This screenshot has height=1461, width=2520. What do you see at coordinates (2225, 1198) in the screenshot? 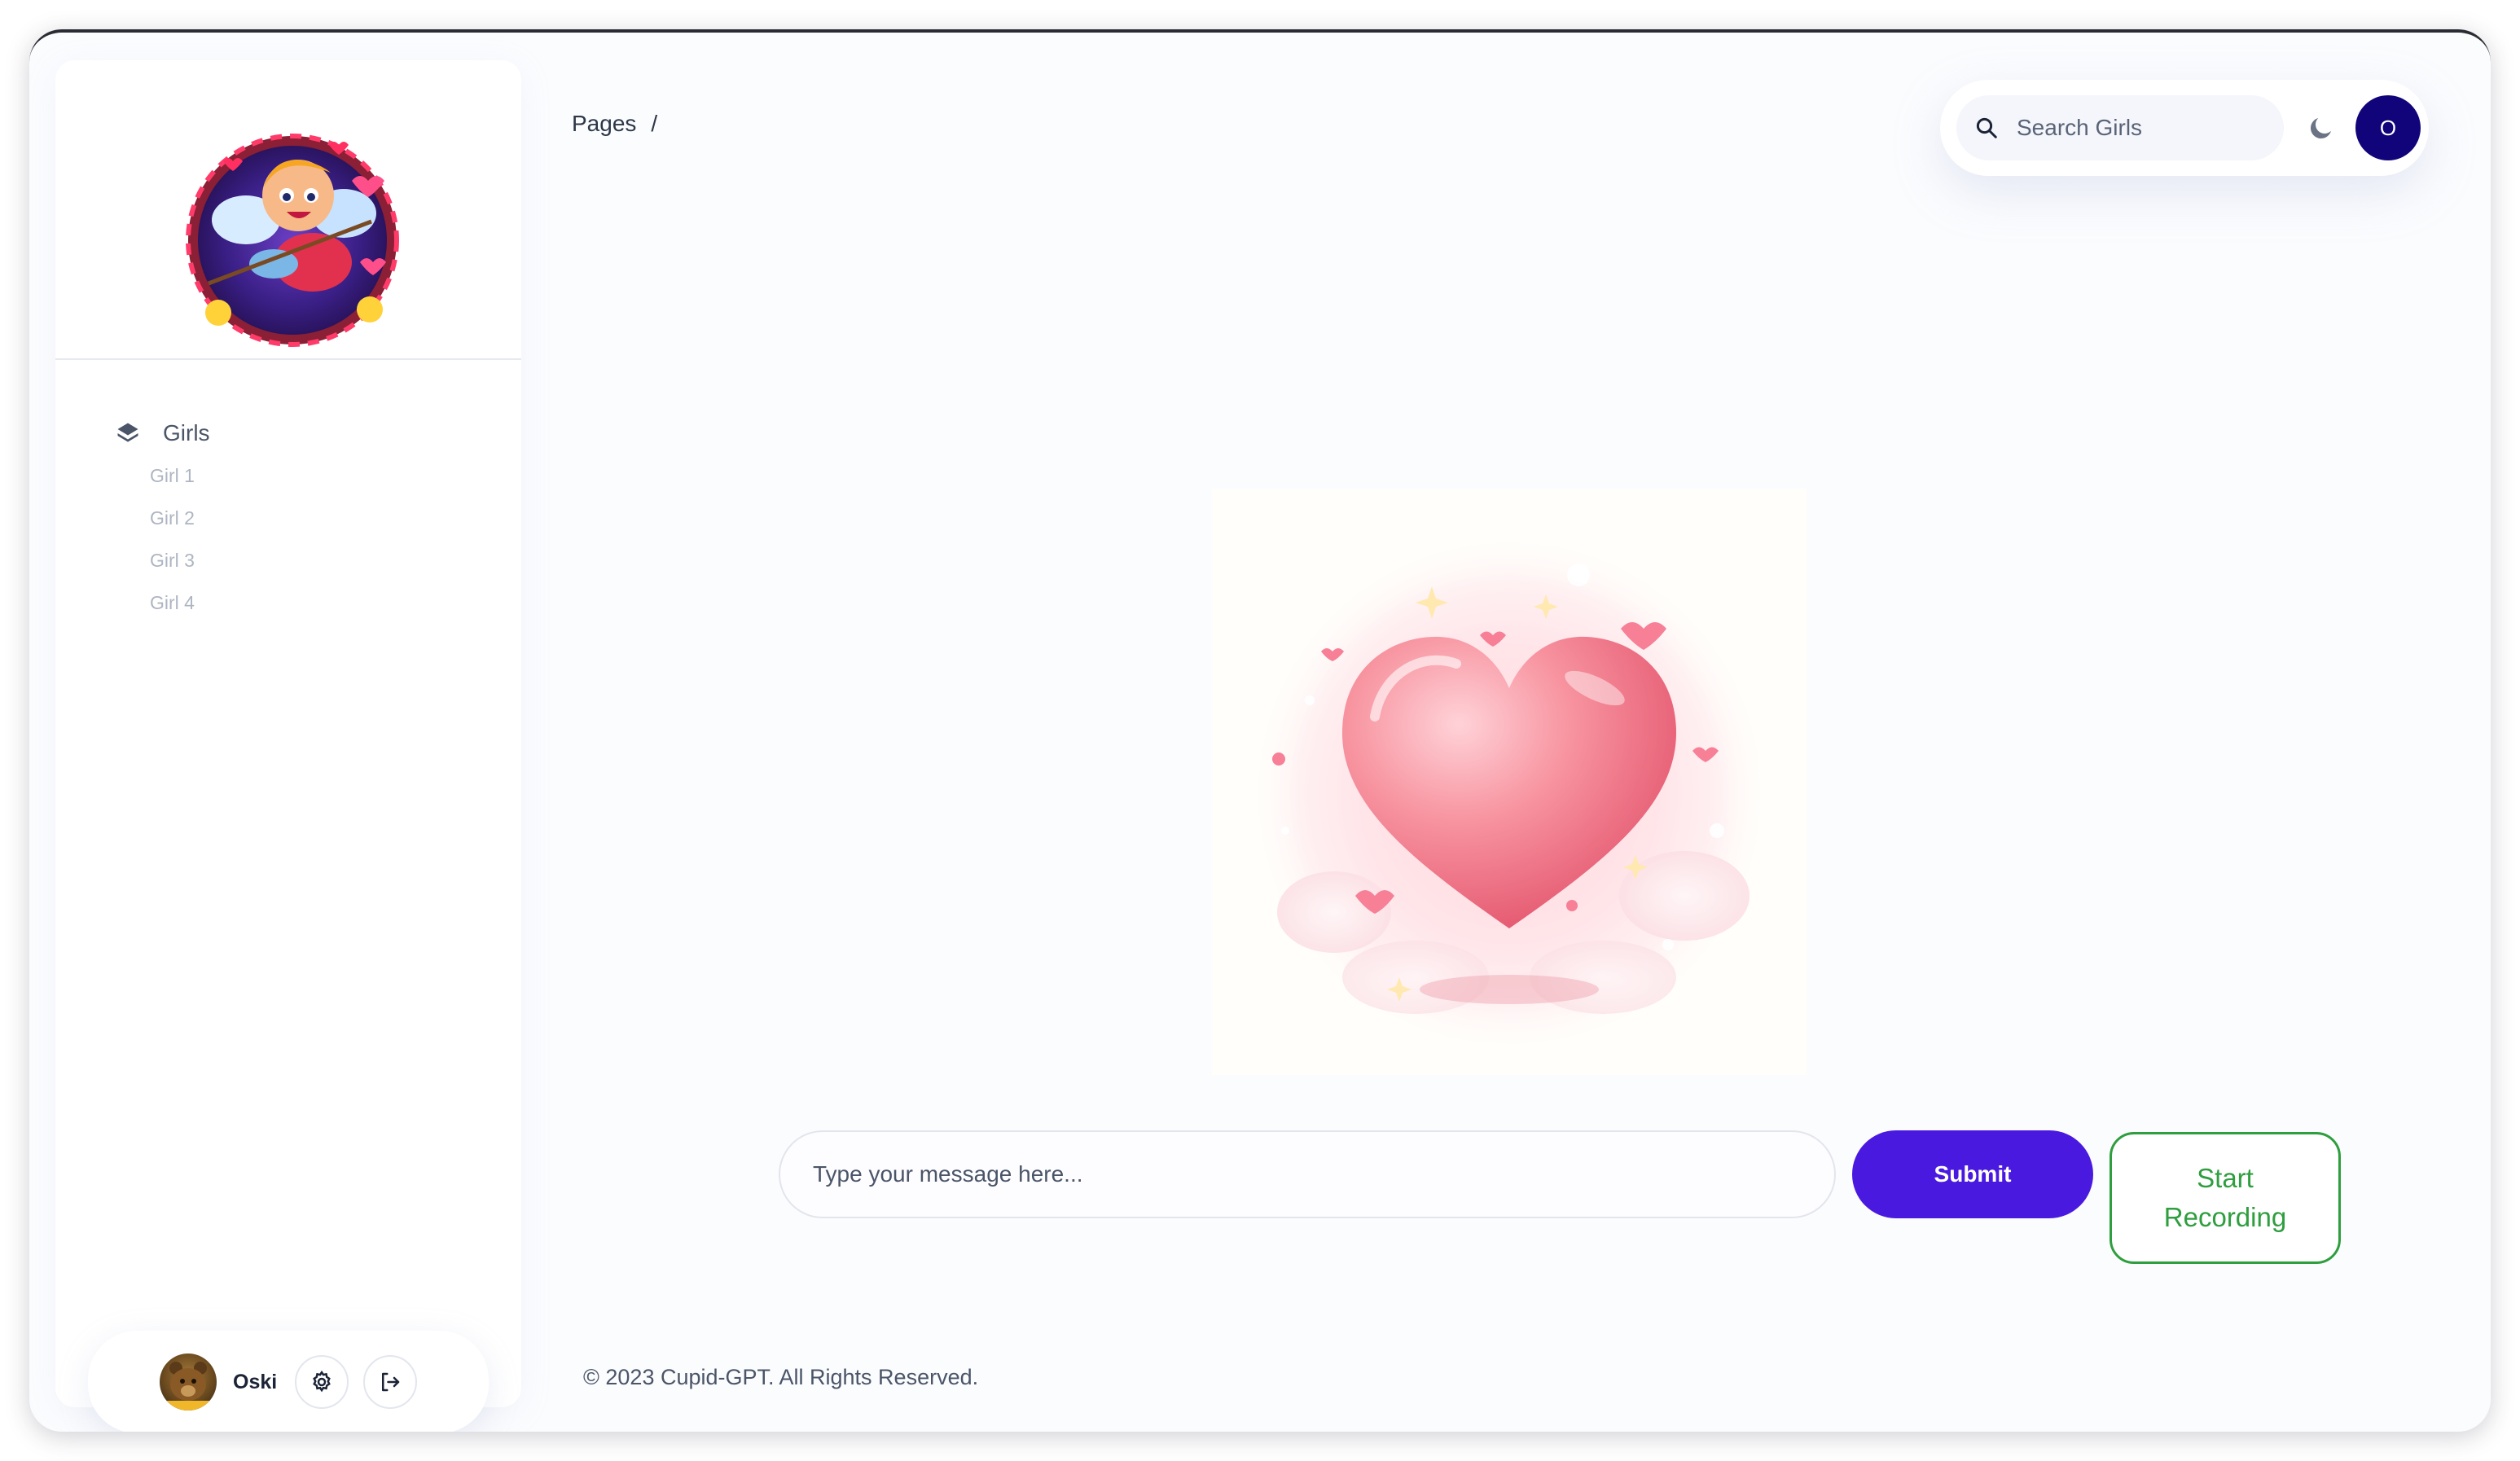
I see `start-recording-button: Start Recording` at bounding box center [2225, 1198].